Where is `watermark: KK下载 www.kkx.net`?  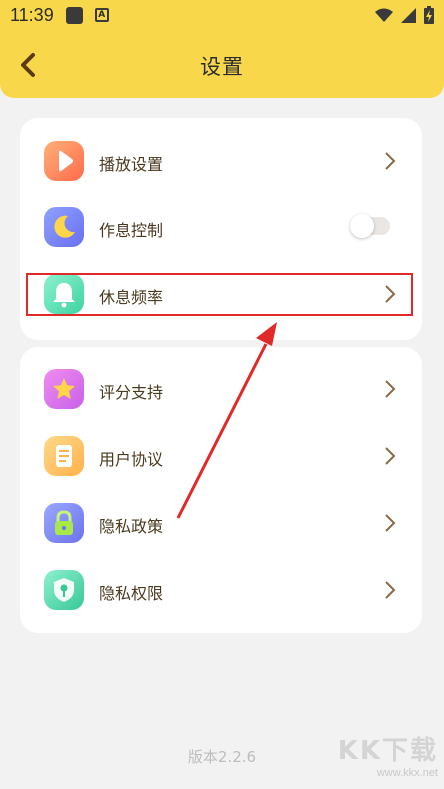
watermark: KK下载 www.kkx.net is located at coordinates (388, 754).